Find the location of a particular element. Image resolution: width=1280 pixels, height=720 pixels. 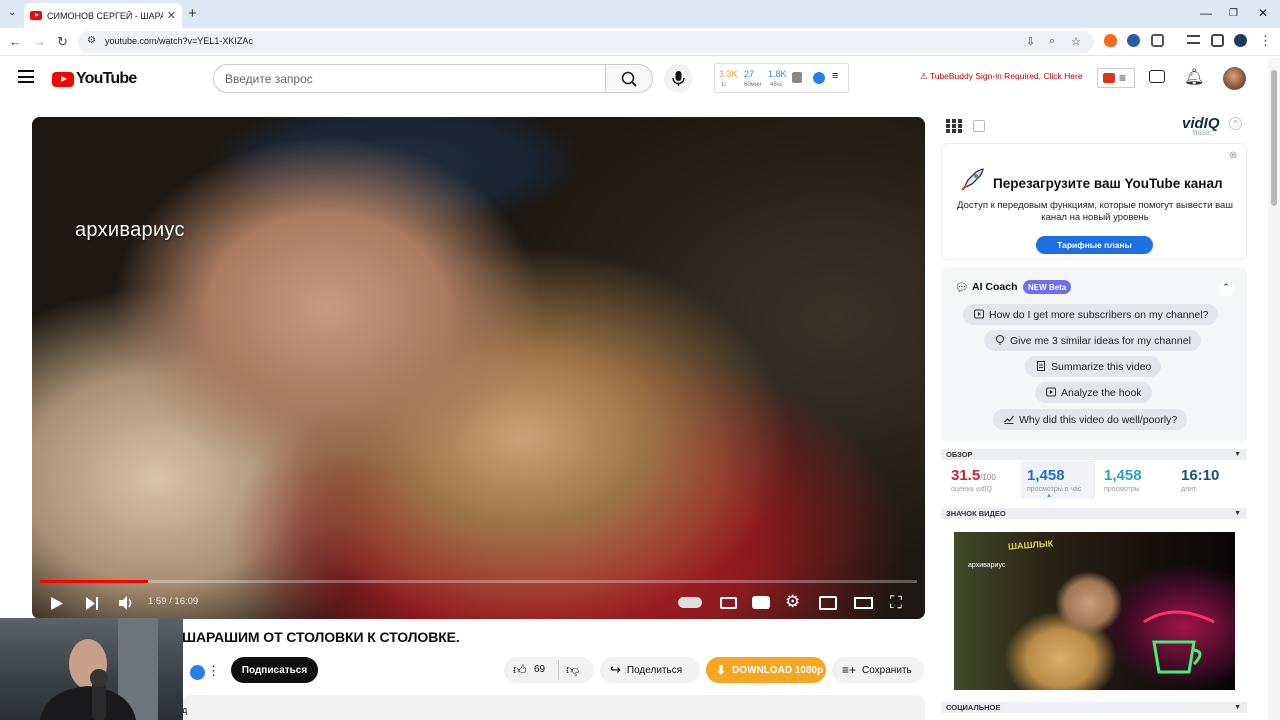

social-chevron-icon: ▼ is located at coordinates (1237, 707).